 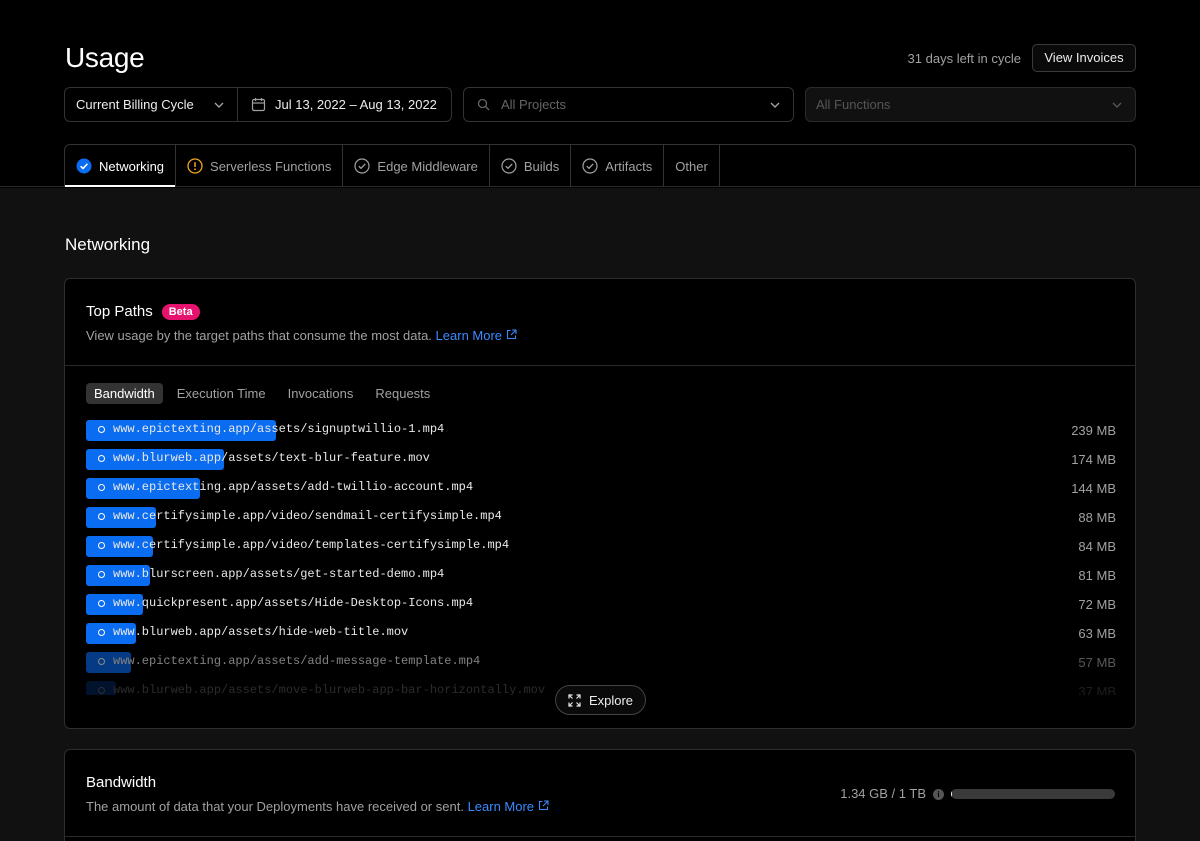 What do you see at coordinates (534, 104) in the screenshot?
I see `projects-placeholder: All Projects` at bounding box center [534, 104].